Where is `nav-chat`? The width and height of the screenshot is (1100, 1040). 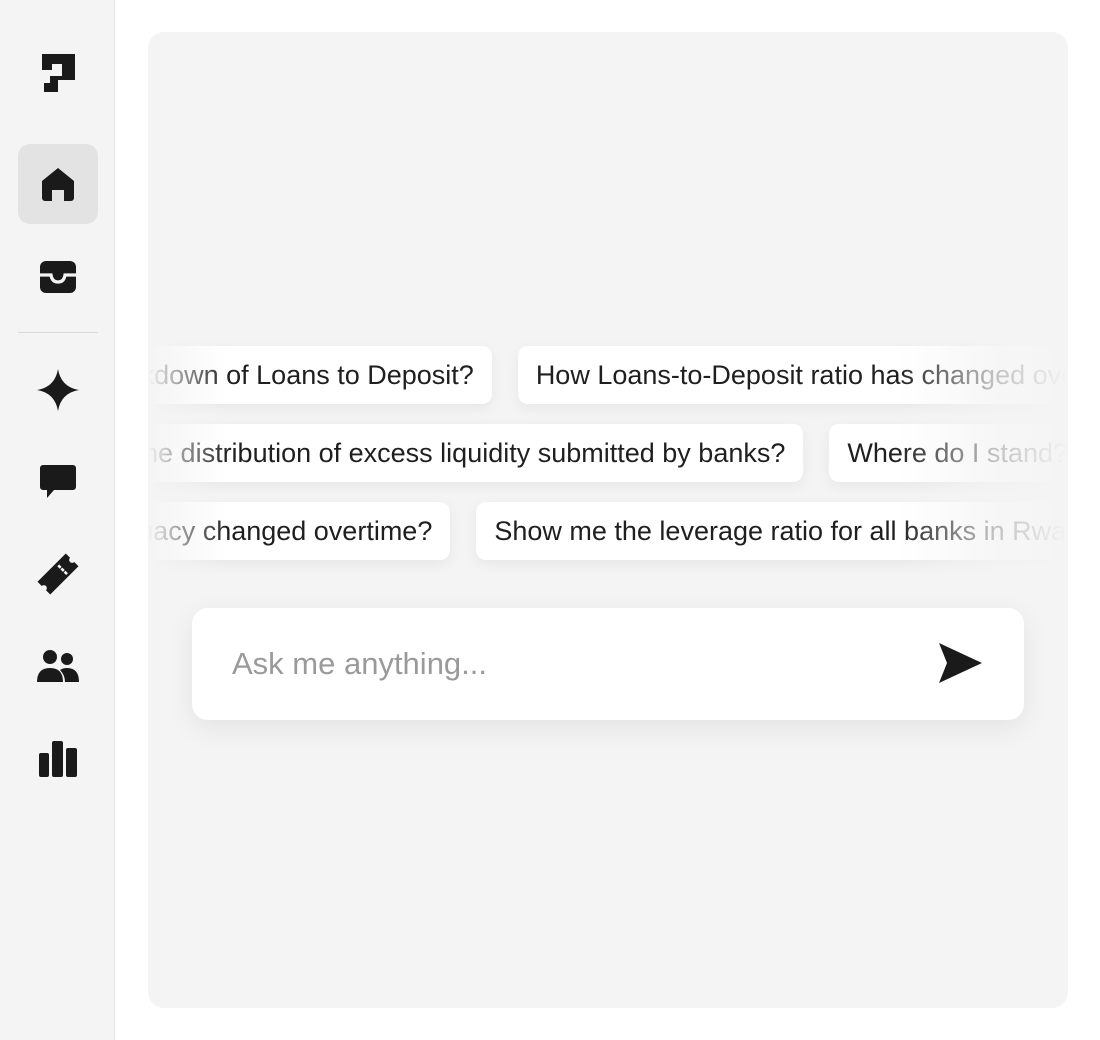 nav-chat is located at coordinates (58, 482).